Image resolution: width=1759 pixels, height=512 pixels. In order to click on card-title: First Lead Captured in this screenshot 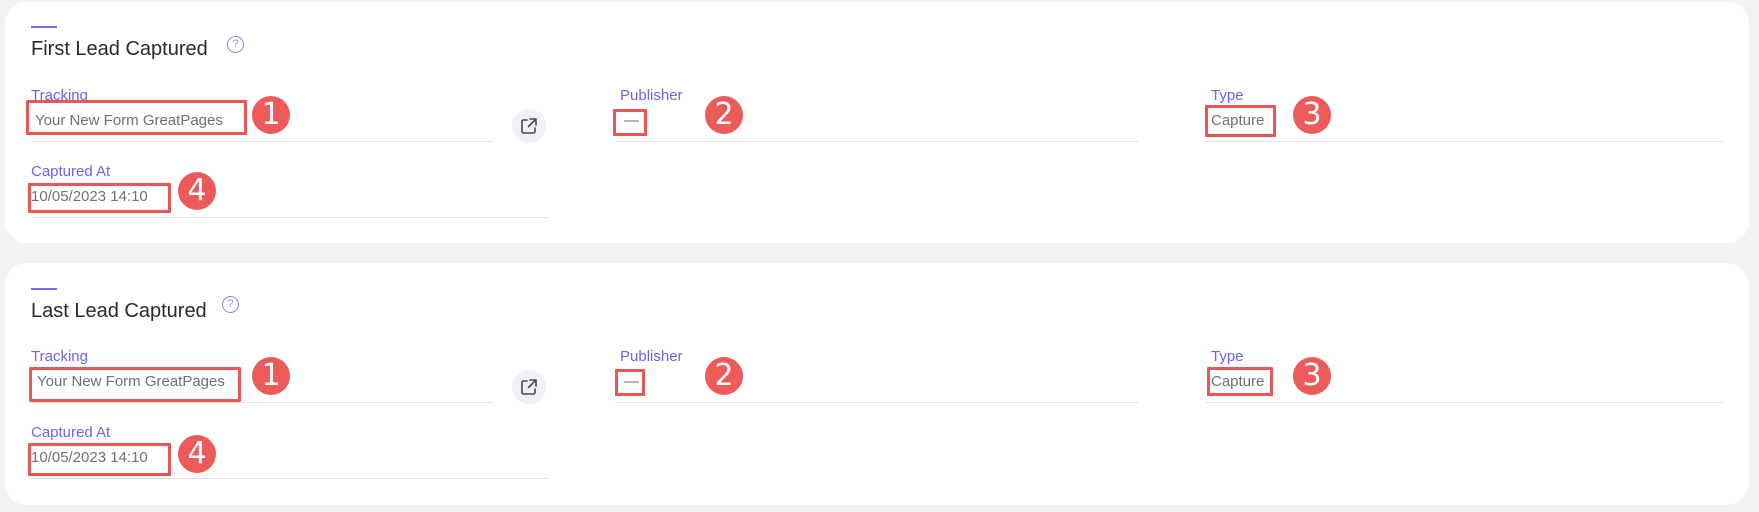, I will do `click(119, 49)`.